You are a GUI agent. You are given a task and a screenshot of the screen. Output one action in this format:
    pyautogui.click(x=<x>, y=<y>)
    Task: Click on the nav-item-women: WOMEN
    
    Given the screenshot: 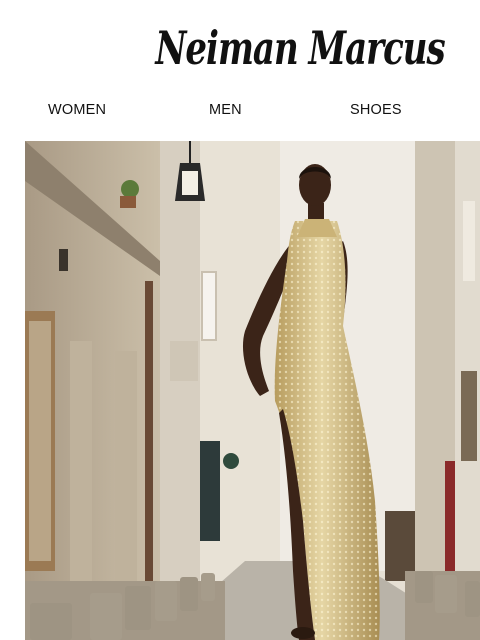 What is the action you would take?
    pyautogui.click(x=77, y=110)
    